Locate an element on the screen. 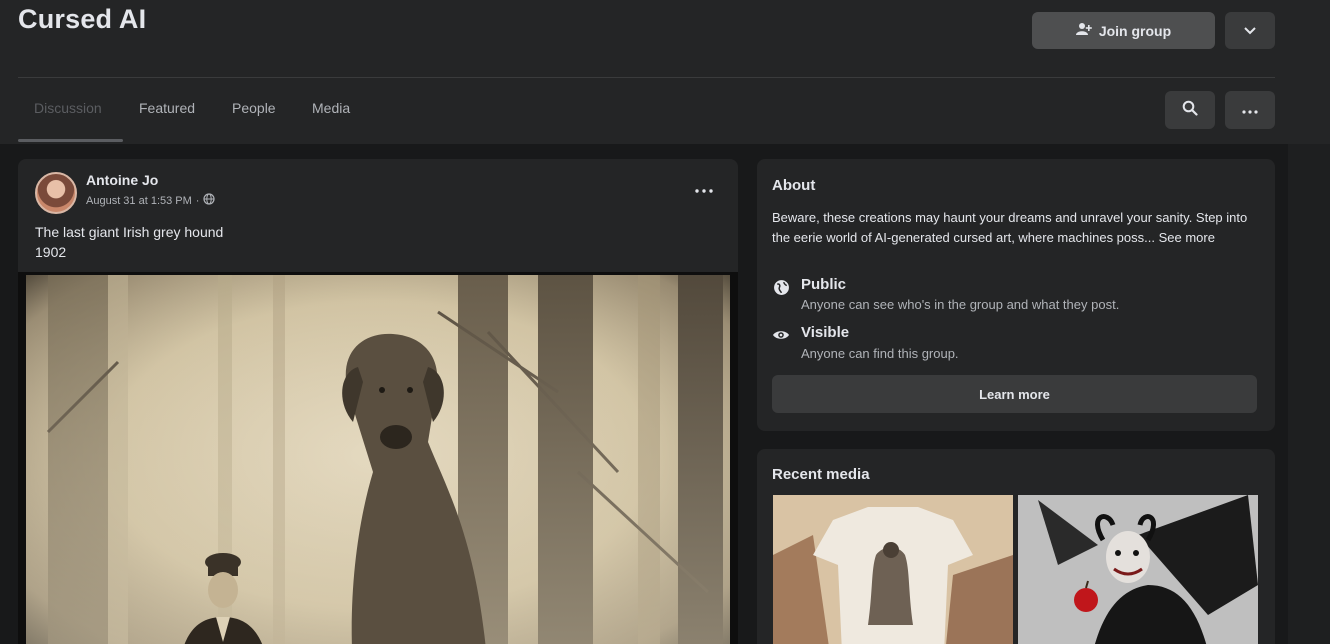  chevron-down-icon is located at coordinates (1250, 31).